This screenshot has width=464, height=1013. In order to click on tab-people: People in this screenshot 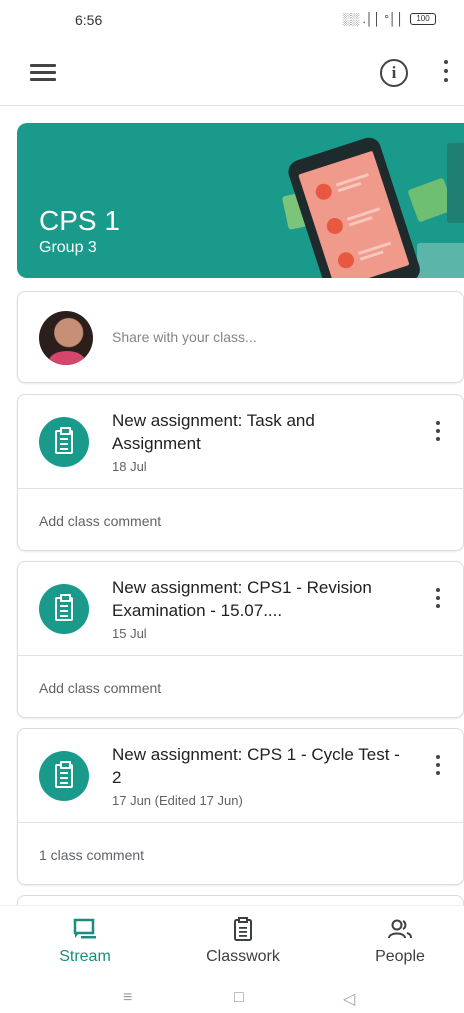, I will do `click(400, 941)`.